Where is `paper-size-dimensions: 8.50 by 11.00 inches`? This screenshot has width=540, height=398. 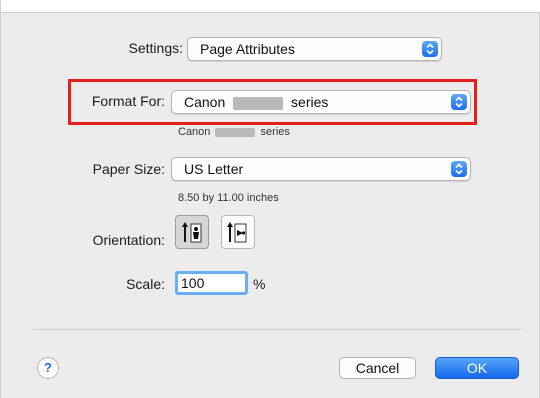 paper-size-dimensions: 8.50 by 11.00 inches is located at coordinates (228, 198).